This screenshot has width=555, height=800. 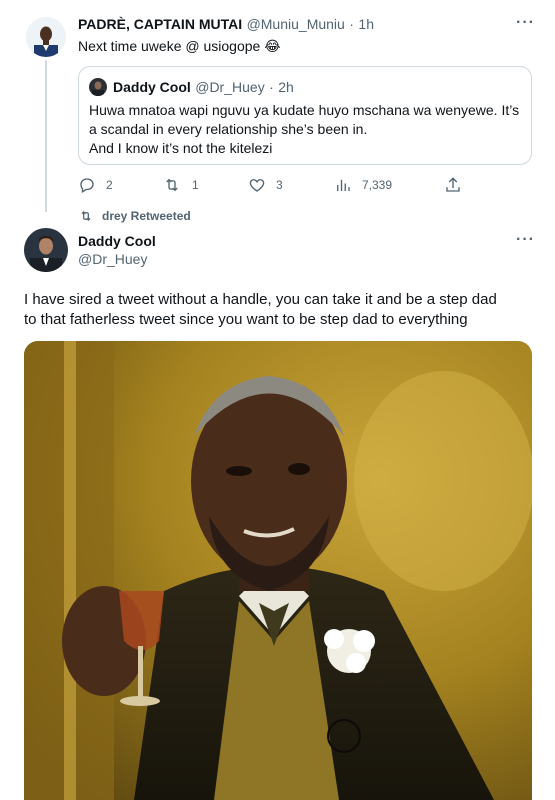 I want to click on quote-avatar, so click(x=98, y=87).